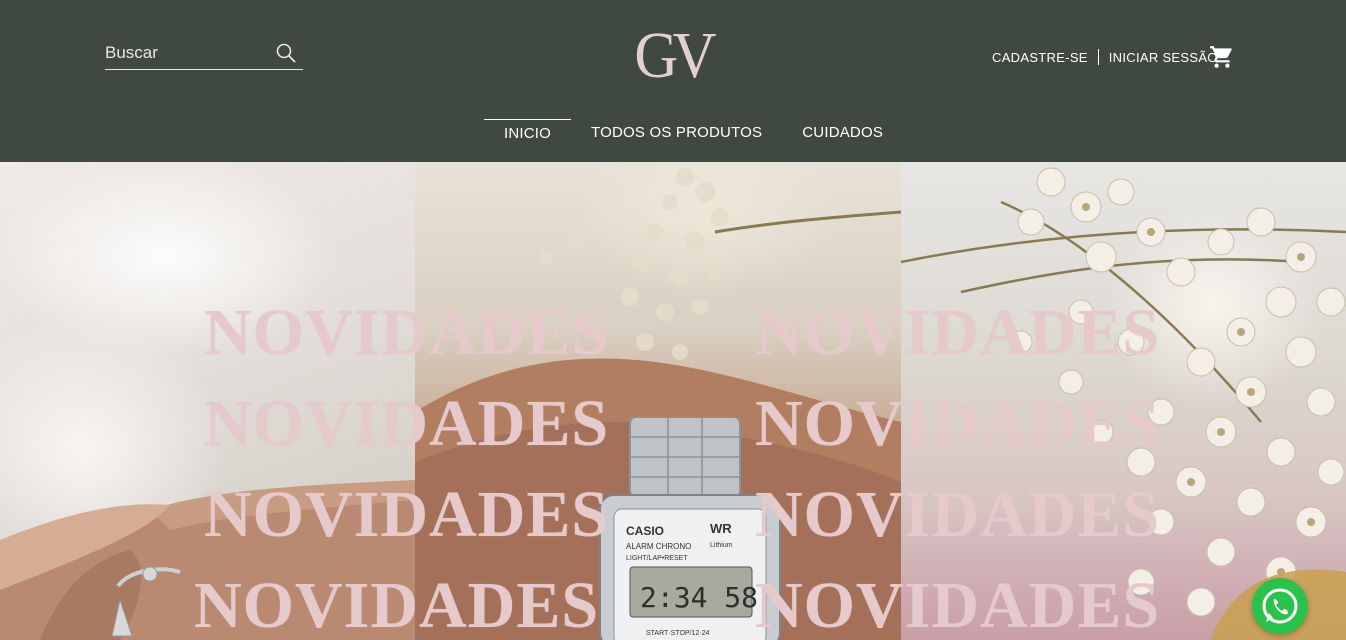 The height and width of the screenshot is (640, 1346). Describe the element at coordinates (658, 546) in the screenshot. I see `watch-line1: ALARM CHRONO` at that location.